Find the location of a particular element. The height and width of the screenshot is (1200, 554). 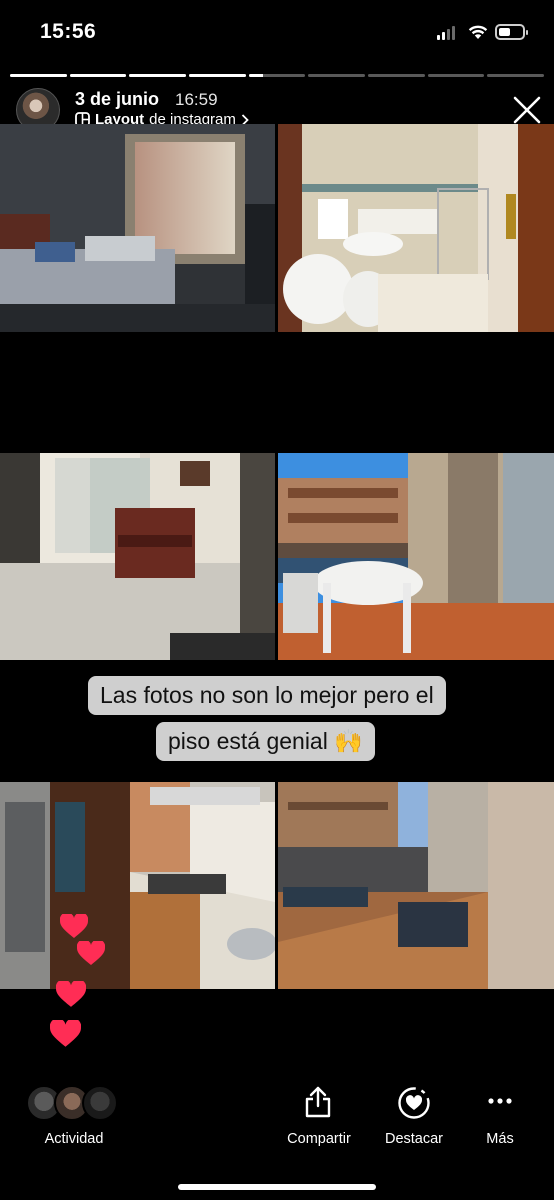

viewer-avatar is located at coordinates (100, 1103).